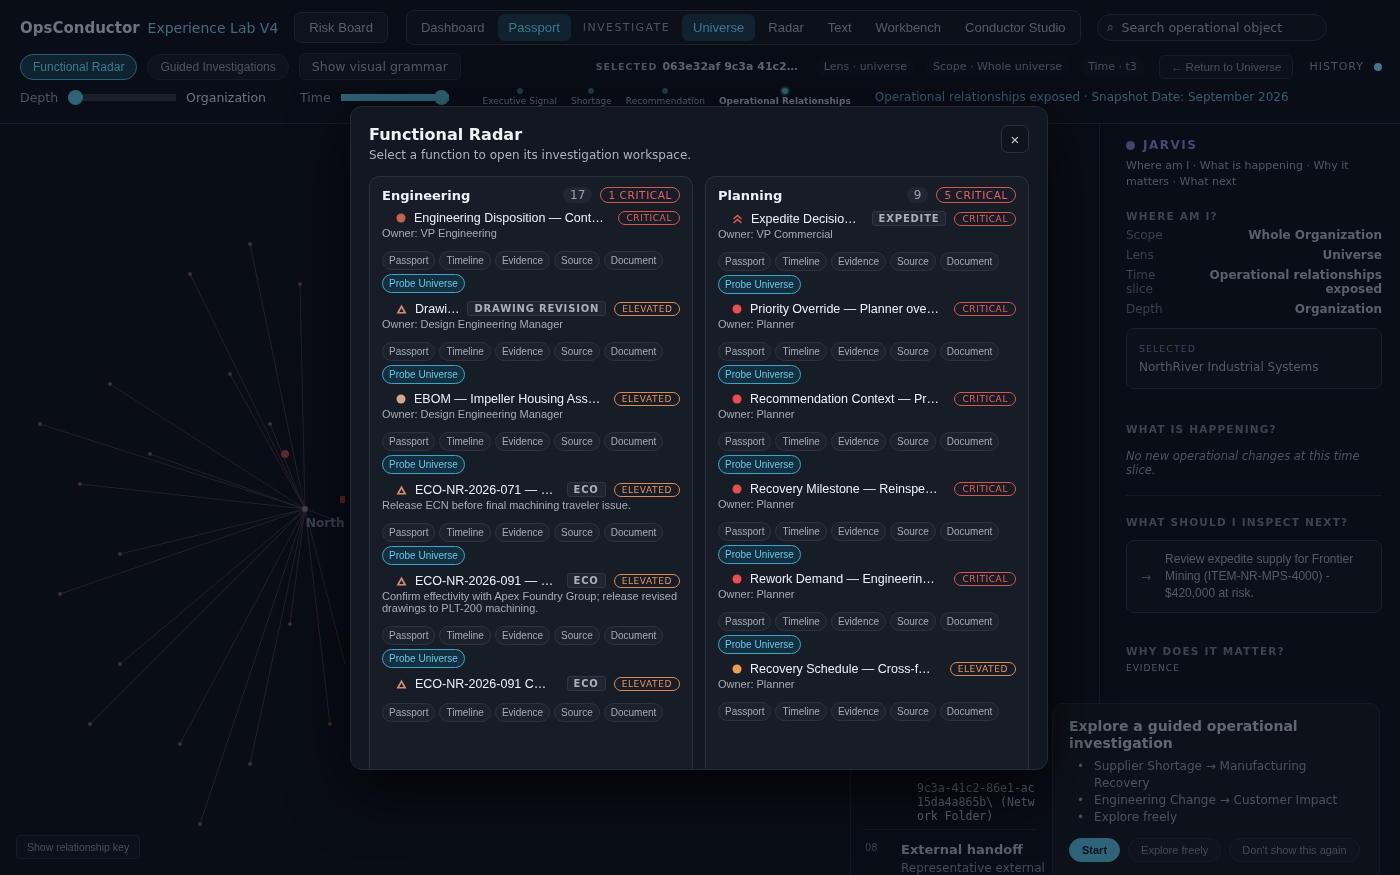 The height and width of the screenshot is (875, 1400). I want to click on item-note: Owner: Planner, so click(757, 414).